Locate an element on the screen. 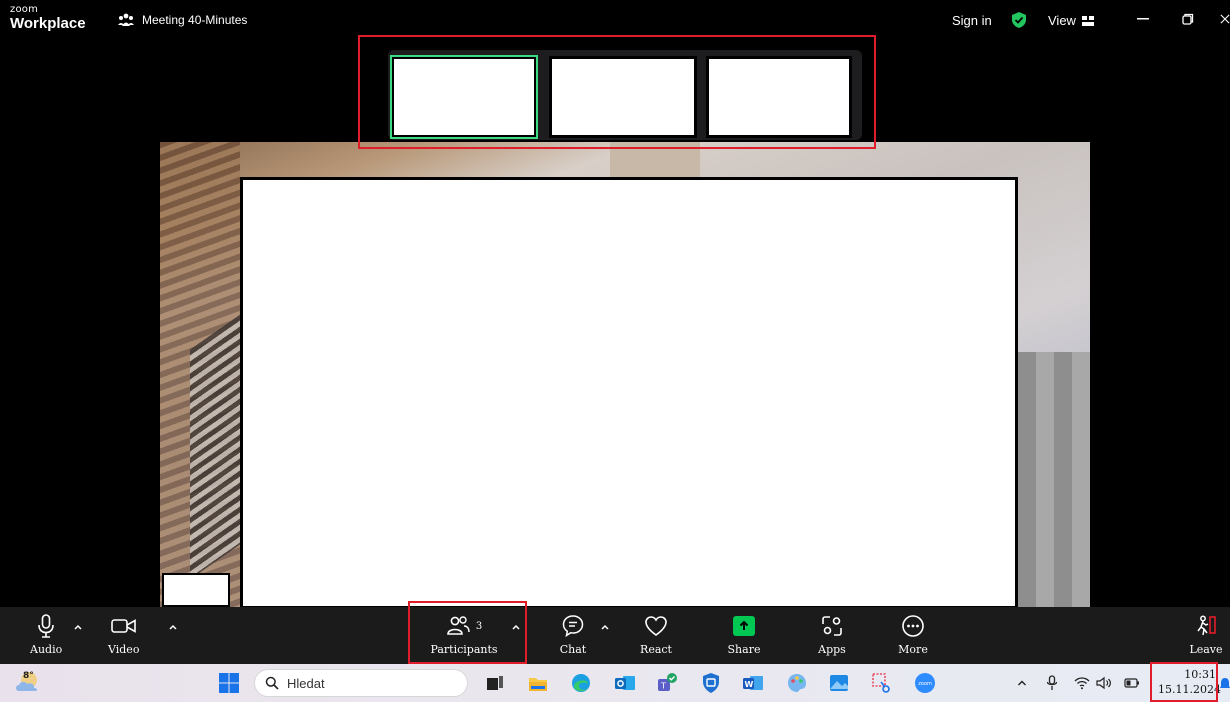  teams-icon: T is located at coordinates (667, 683).